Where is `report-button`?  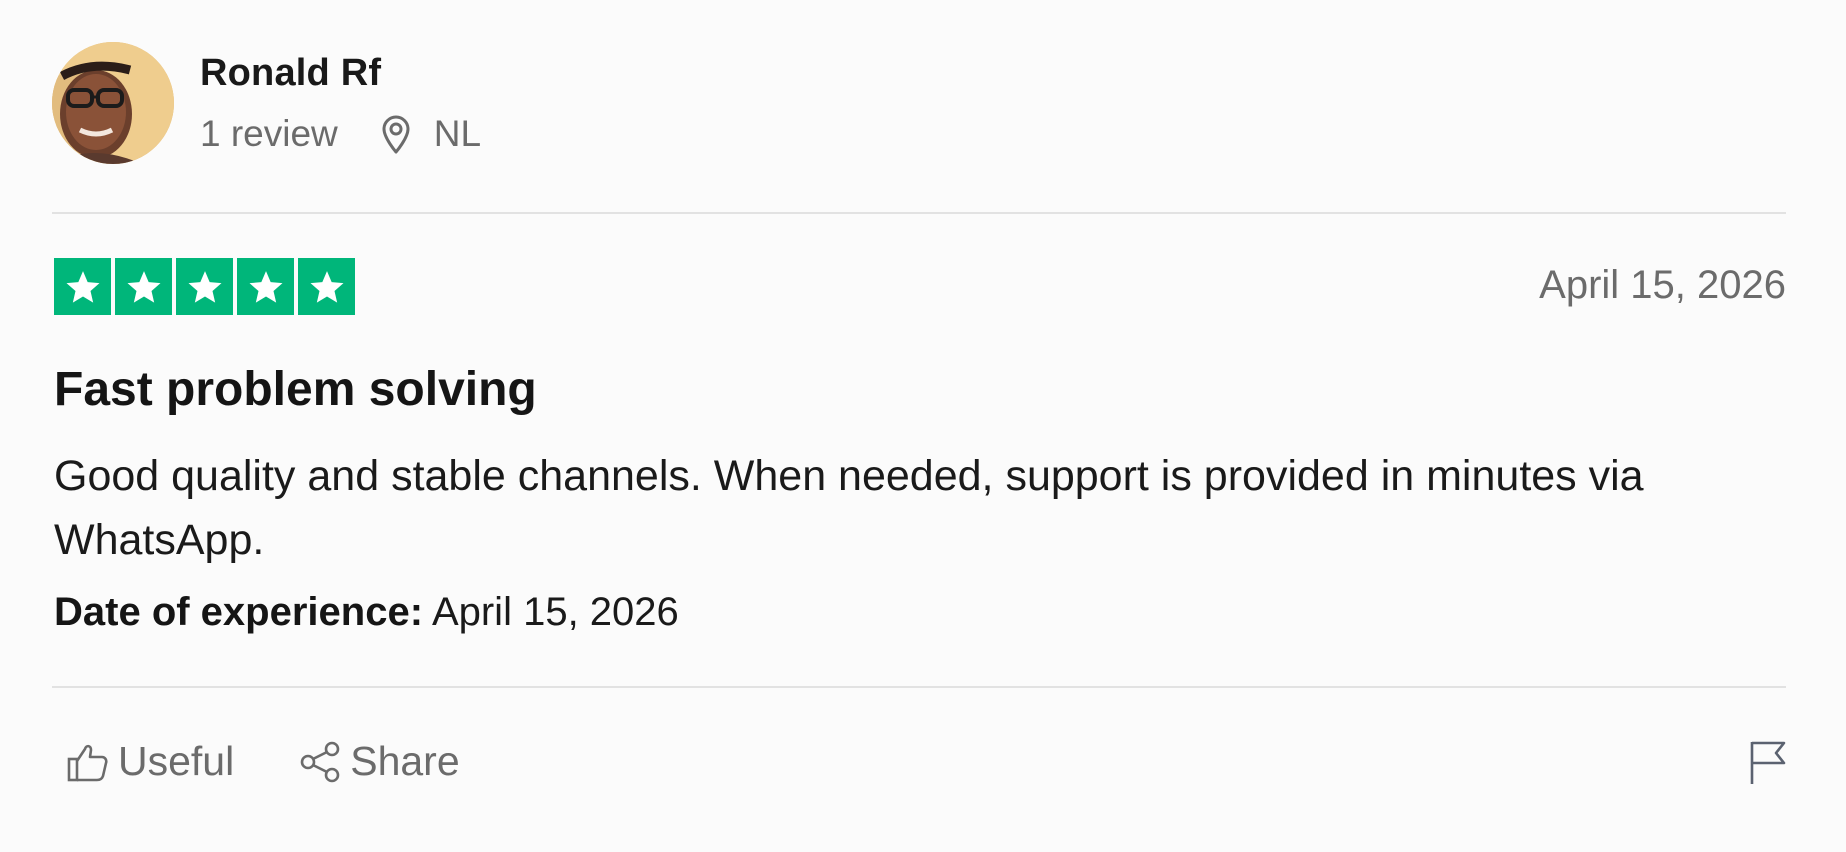 report-button is located at coordinates (1768, 762).